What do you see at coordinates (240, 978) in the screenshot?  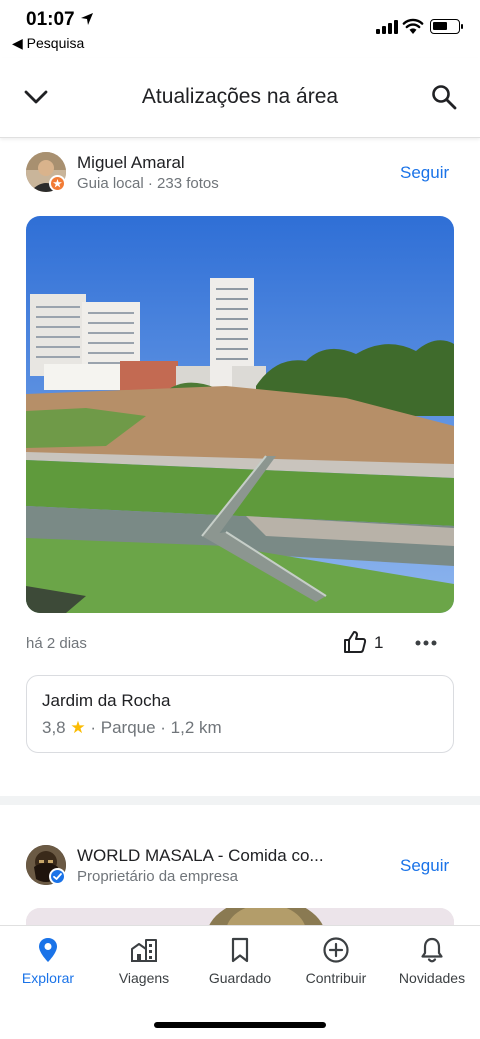 I see `nav-label: Guardado` at bounding box center [240, 978].